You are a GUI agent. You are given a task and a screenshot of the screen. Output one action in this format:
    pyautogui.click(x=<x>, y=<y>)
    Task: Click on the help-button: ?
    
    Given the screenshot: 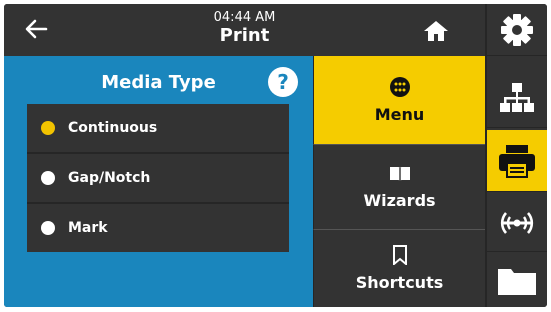 What is the action you would take?
    pyautogui.click(x=283, y=82)
    